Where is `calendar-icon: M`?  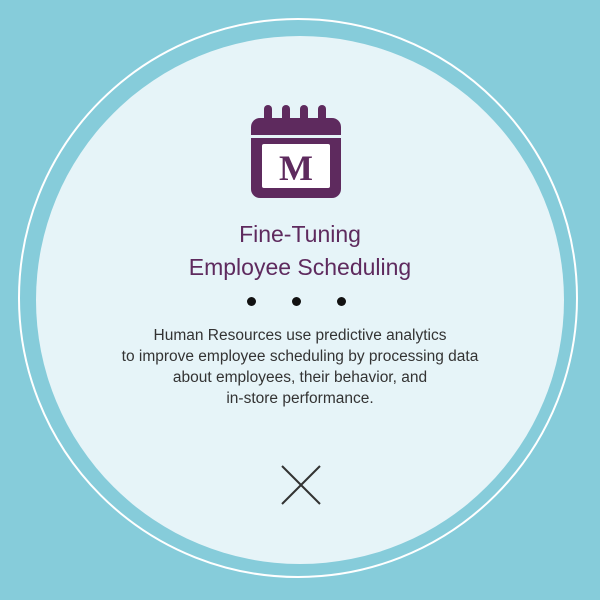 calendar-icon: M is located at coordinates (296, 151).